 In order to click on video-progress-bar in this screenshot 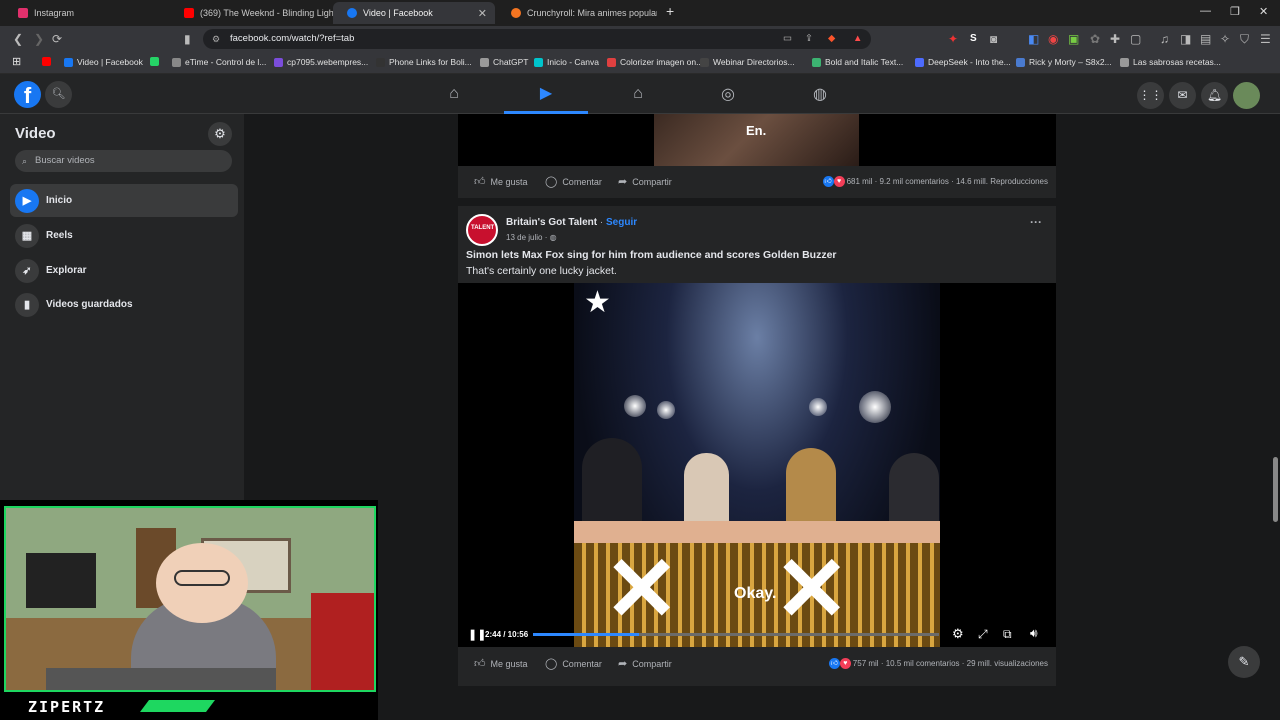, I will do `click(736, 634)`.